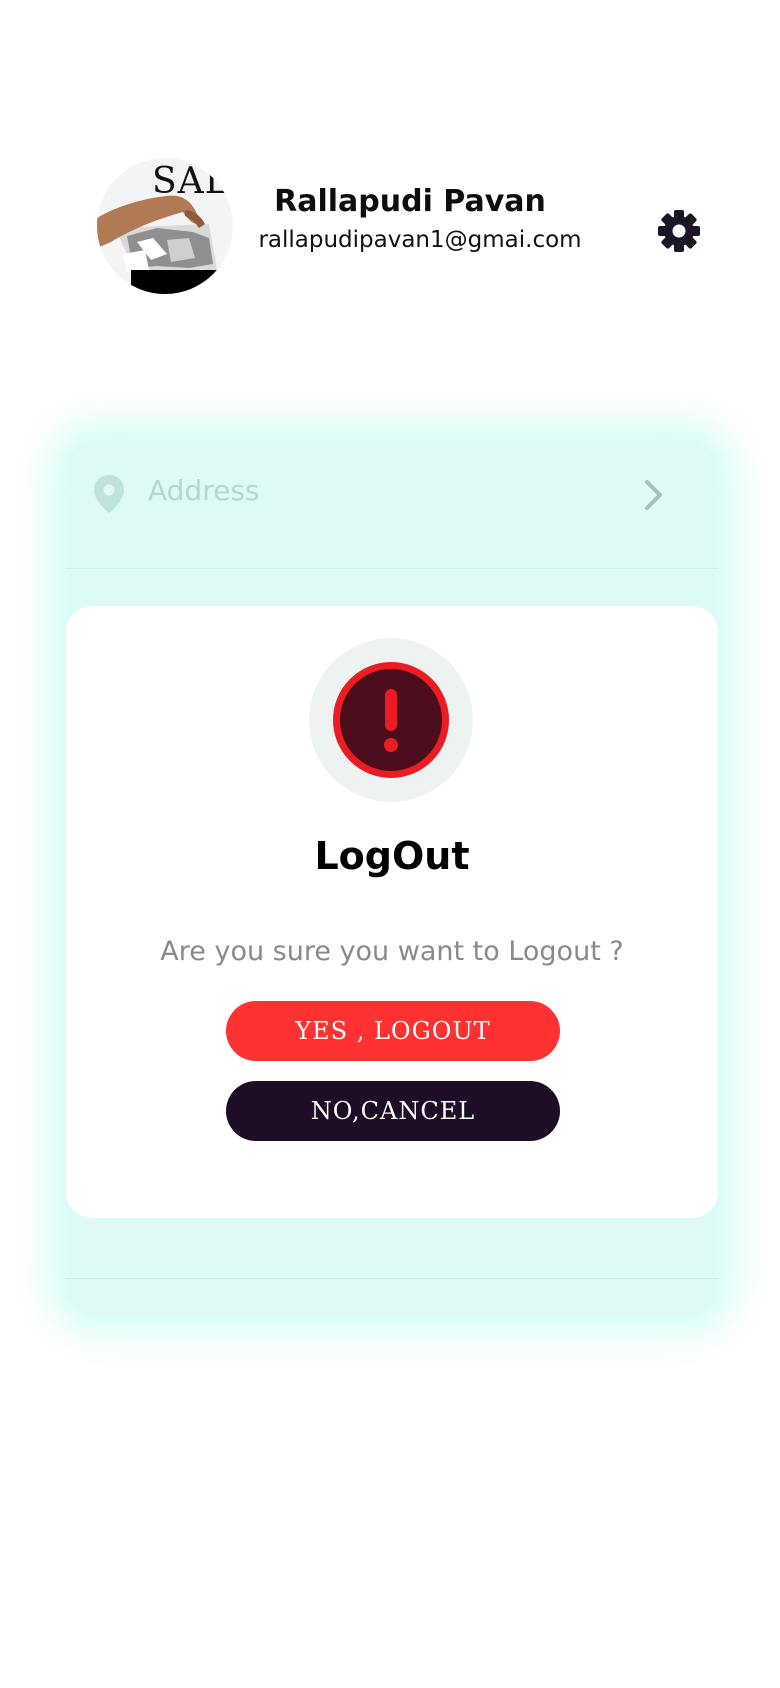 The height and width of the screenshot is (1688, 780). Describe the element at coordinates (393, 1111) in the screenshot. I see `cancel-button: NO,CANCEL` at that location.